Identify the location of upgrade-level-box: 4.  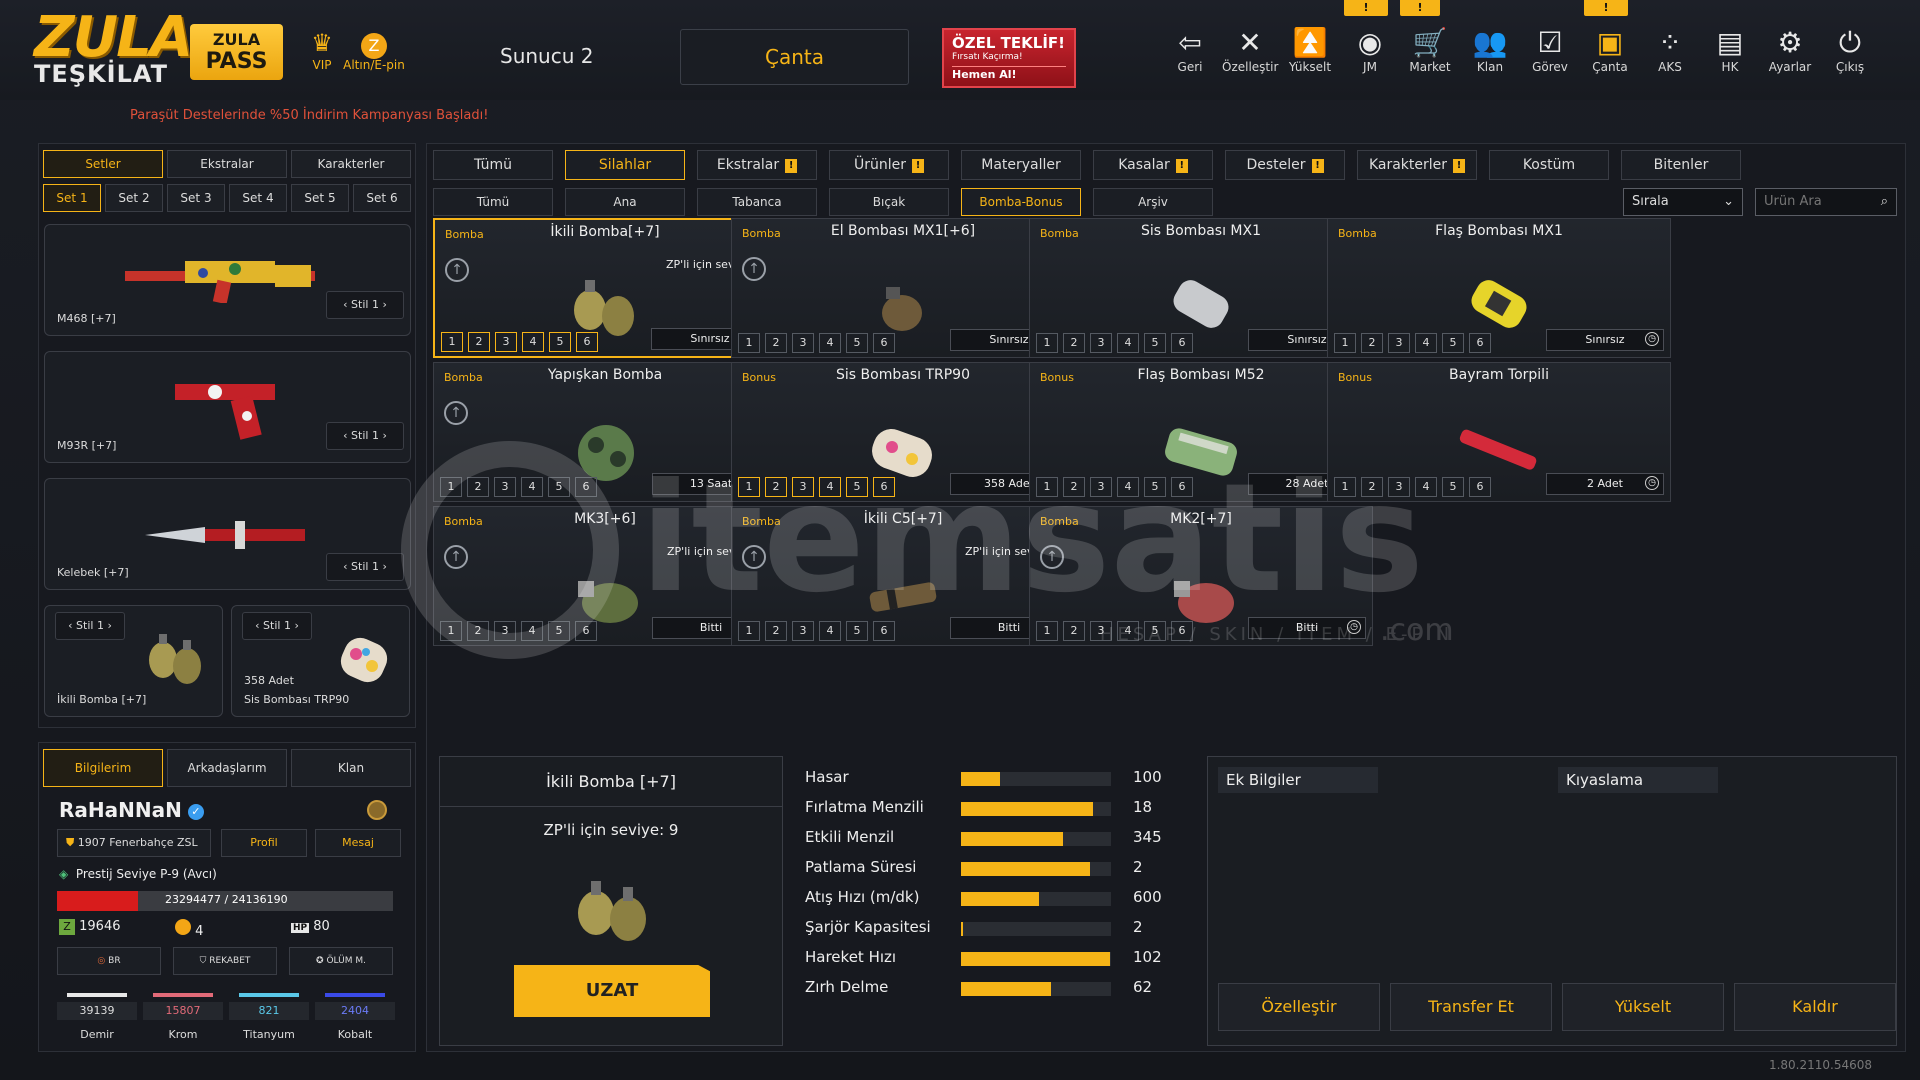
(830, 631).